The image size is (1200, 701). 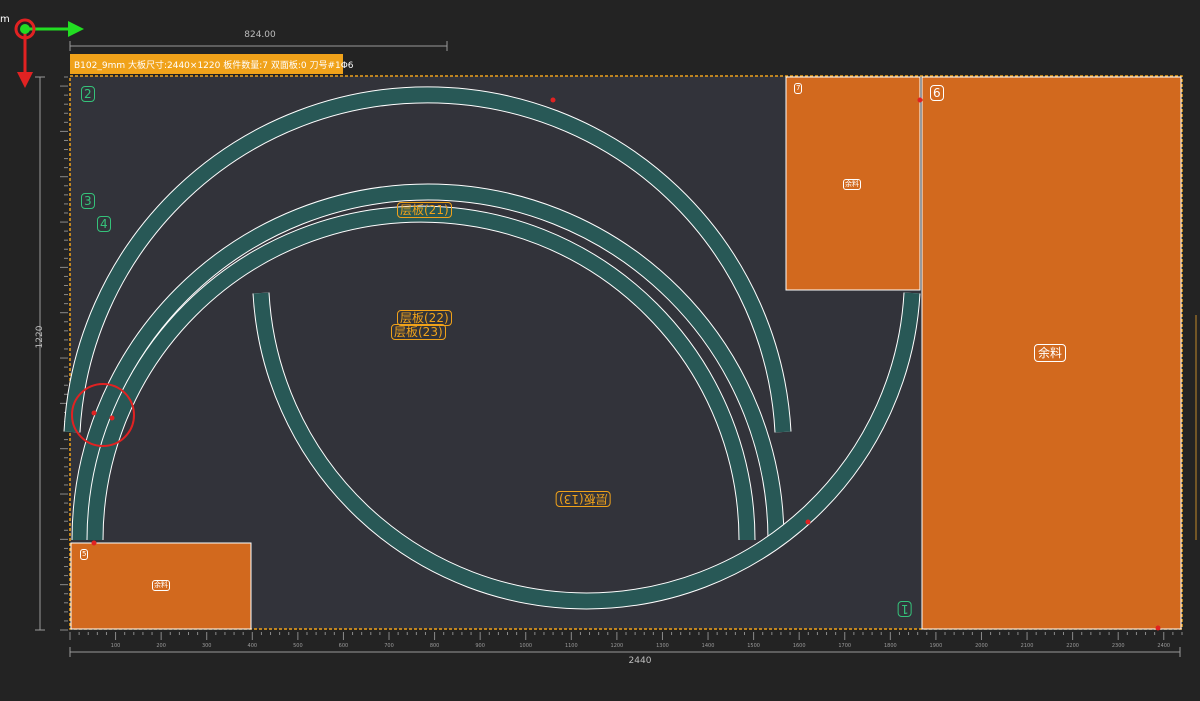 I want to click on ruler-tick-label: 1700, so click(x=844, y=646).